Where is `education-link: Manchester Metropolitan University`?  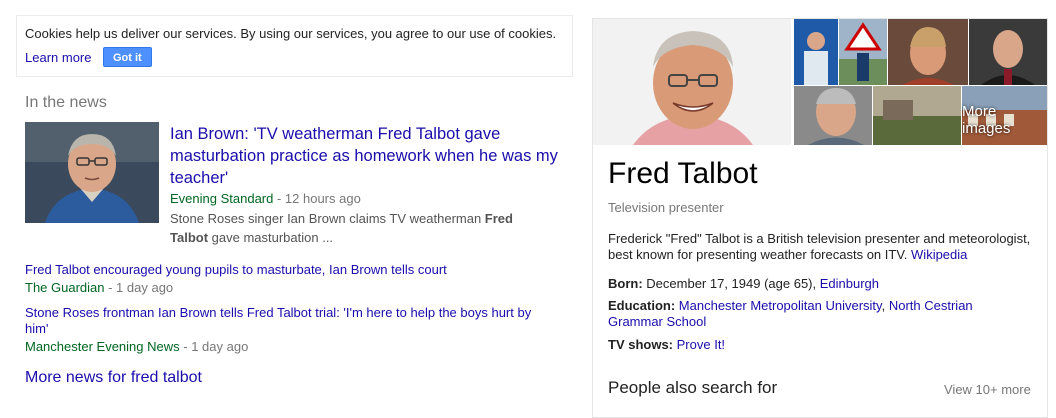
education-link: Manchester Metropolitan University is located at coordinates (780, 305).